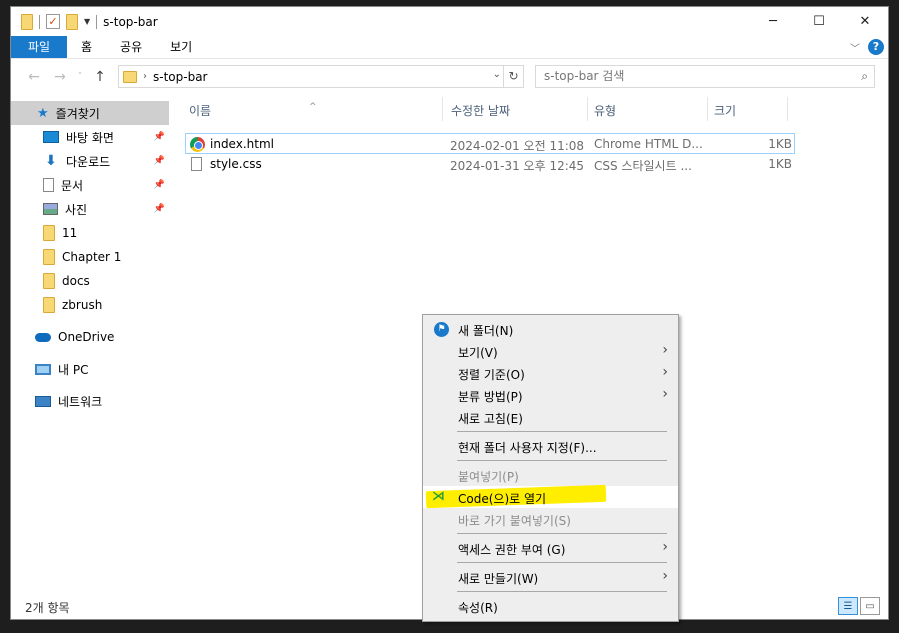 This screenshot has width=899, height=633. Describe the element at coordinates (181, 47) in the screenshot. I see `tab-view: 보기` at that location.